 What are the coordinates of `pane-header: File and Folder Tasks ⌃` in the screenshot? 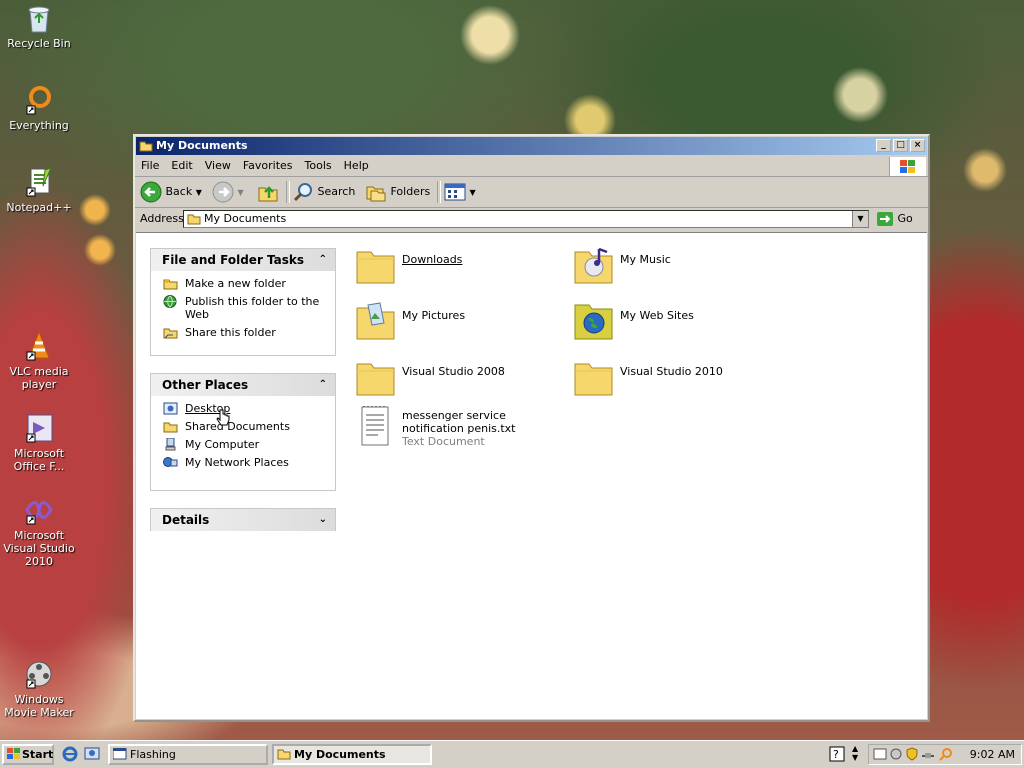 It's located at (243, 260).